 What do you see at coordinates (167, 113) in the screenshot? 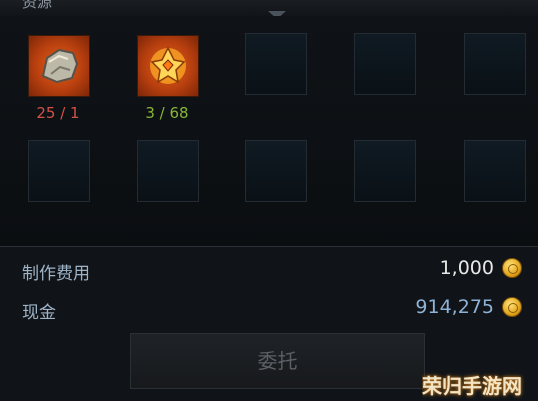
I see `material-2-quantity: 3 / 68` at bounding box center [167, 113].